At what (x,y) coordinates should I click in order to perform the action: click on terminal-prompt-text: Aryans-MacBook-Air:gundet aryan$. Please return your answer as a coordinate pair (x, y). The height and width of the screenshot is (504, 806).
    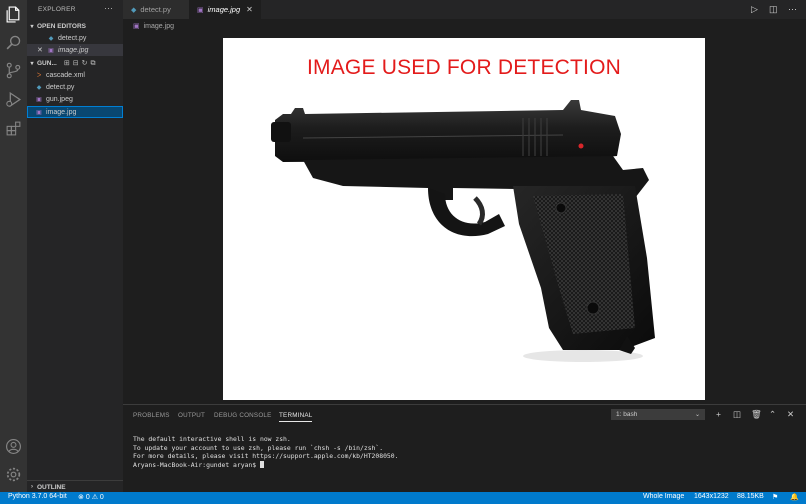
    Looking at the image, I should click on (196, 464).